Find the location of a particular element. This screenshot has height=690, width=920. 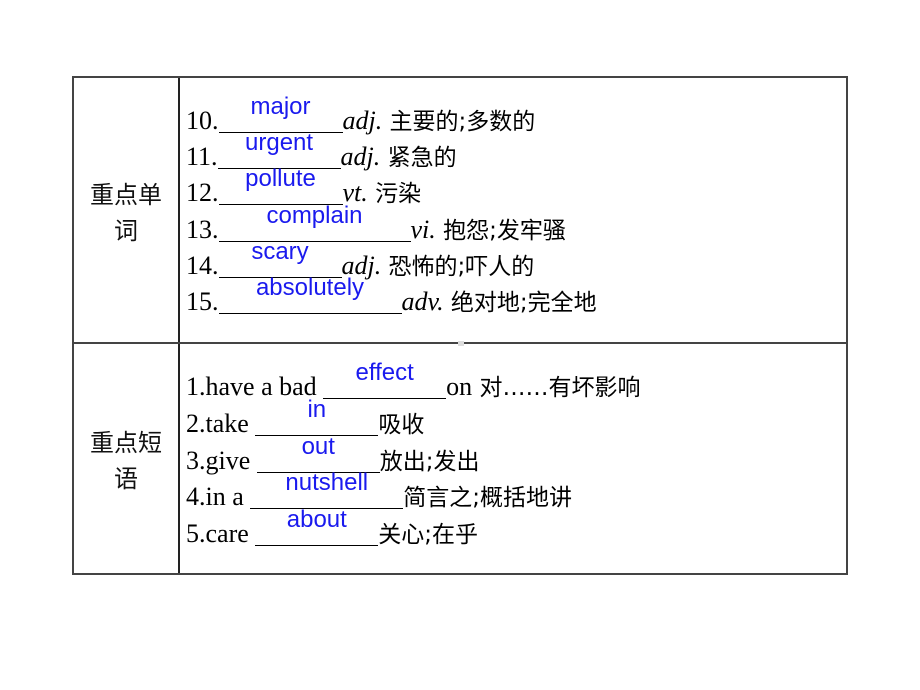

answer-blank: absolutely is located at coordinates (310, 294).